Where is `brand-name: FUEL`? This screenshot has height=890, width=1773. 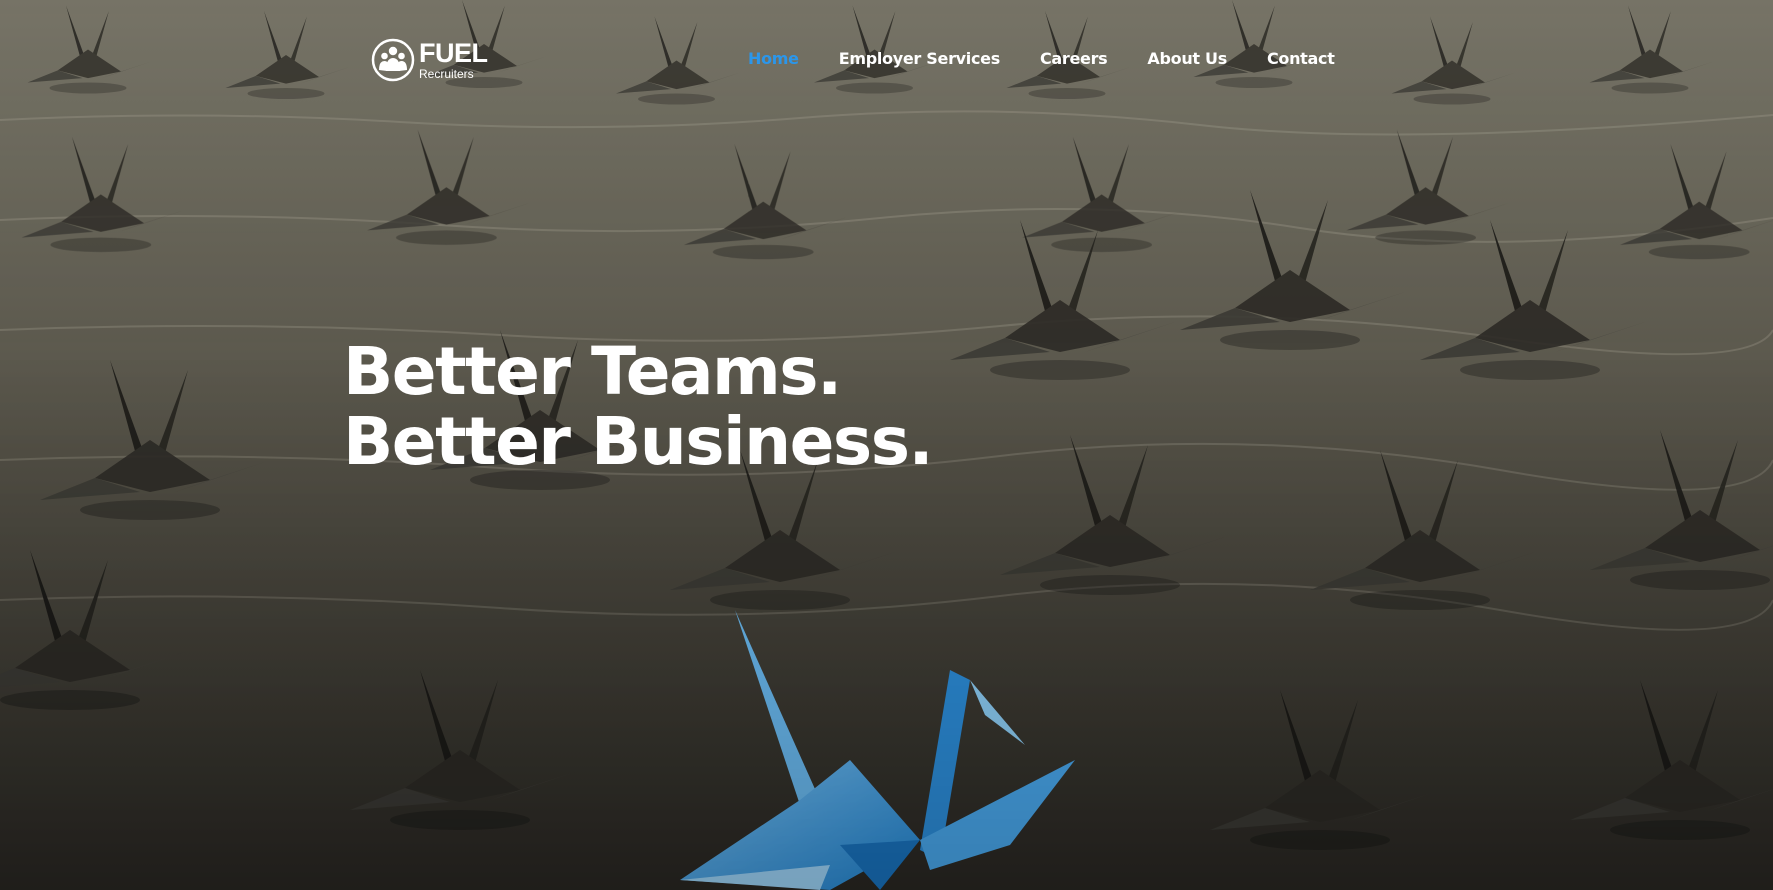 brand-name: FUEL is located at coordinates (453, 53).